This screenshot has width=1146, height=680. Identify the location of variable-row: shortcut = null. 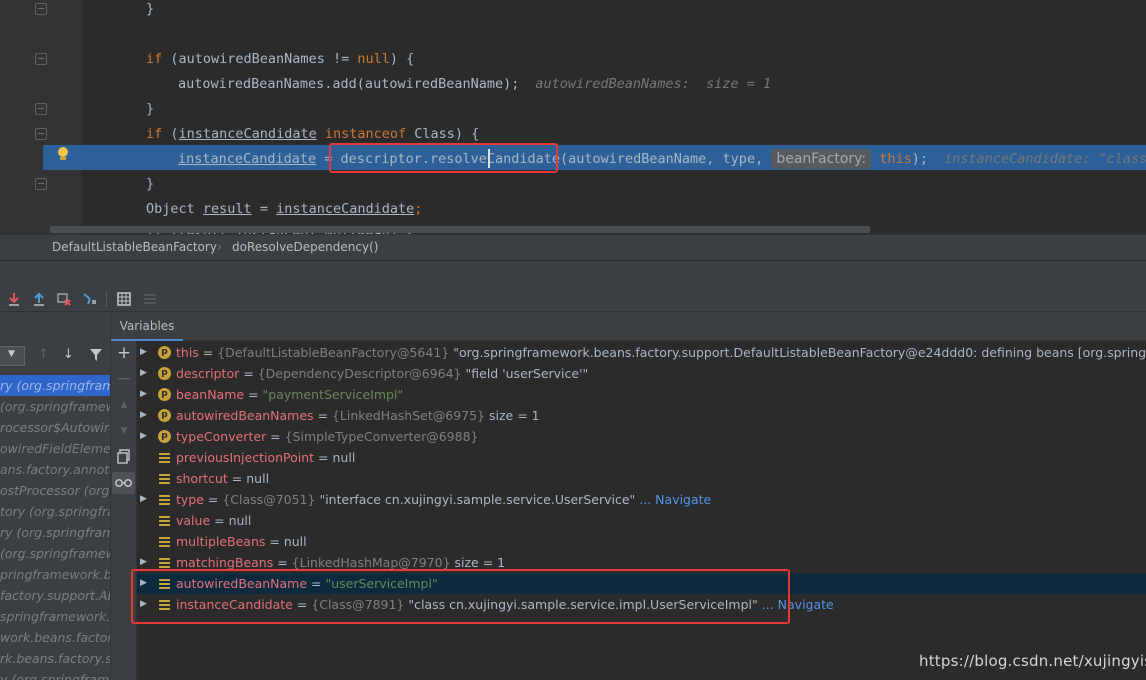
(641, 478).